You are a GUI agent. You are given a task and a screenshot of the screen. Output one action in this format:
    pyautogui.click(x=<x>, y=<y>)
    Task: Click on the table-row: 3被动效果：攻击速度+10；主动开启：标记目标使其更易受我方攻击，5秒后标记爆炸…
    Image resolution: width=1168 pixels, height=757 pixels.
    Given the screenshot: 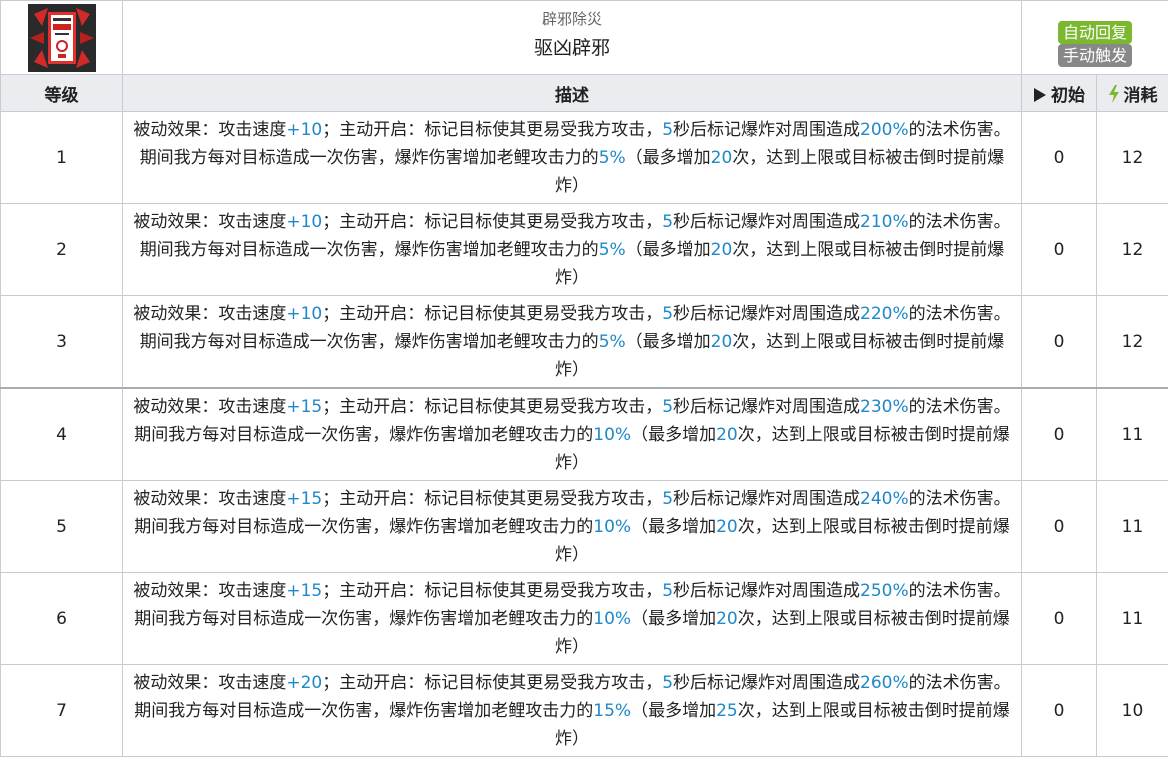 What is the action you would take?
    pyautogui.click(x=584, y=342)
    